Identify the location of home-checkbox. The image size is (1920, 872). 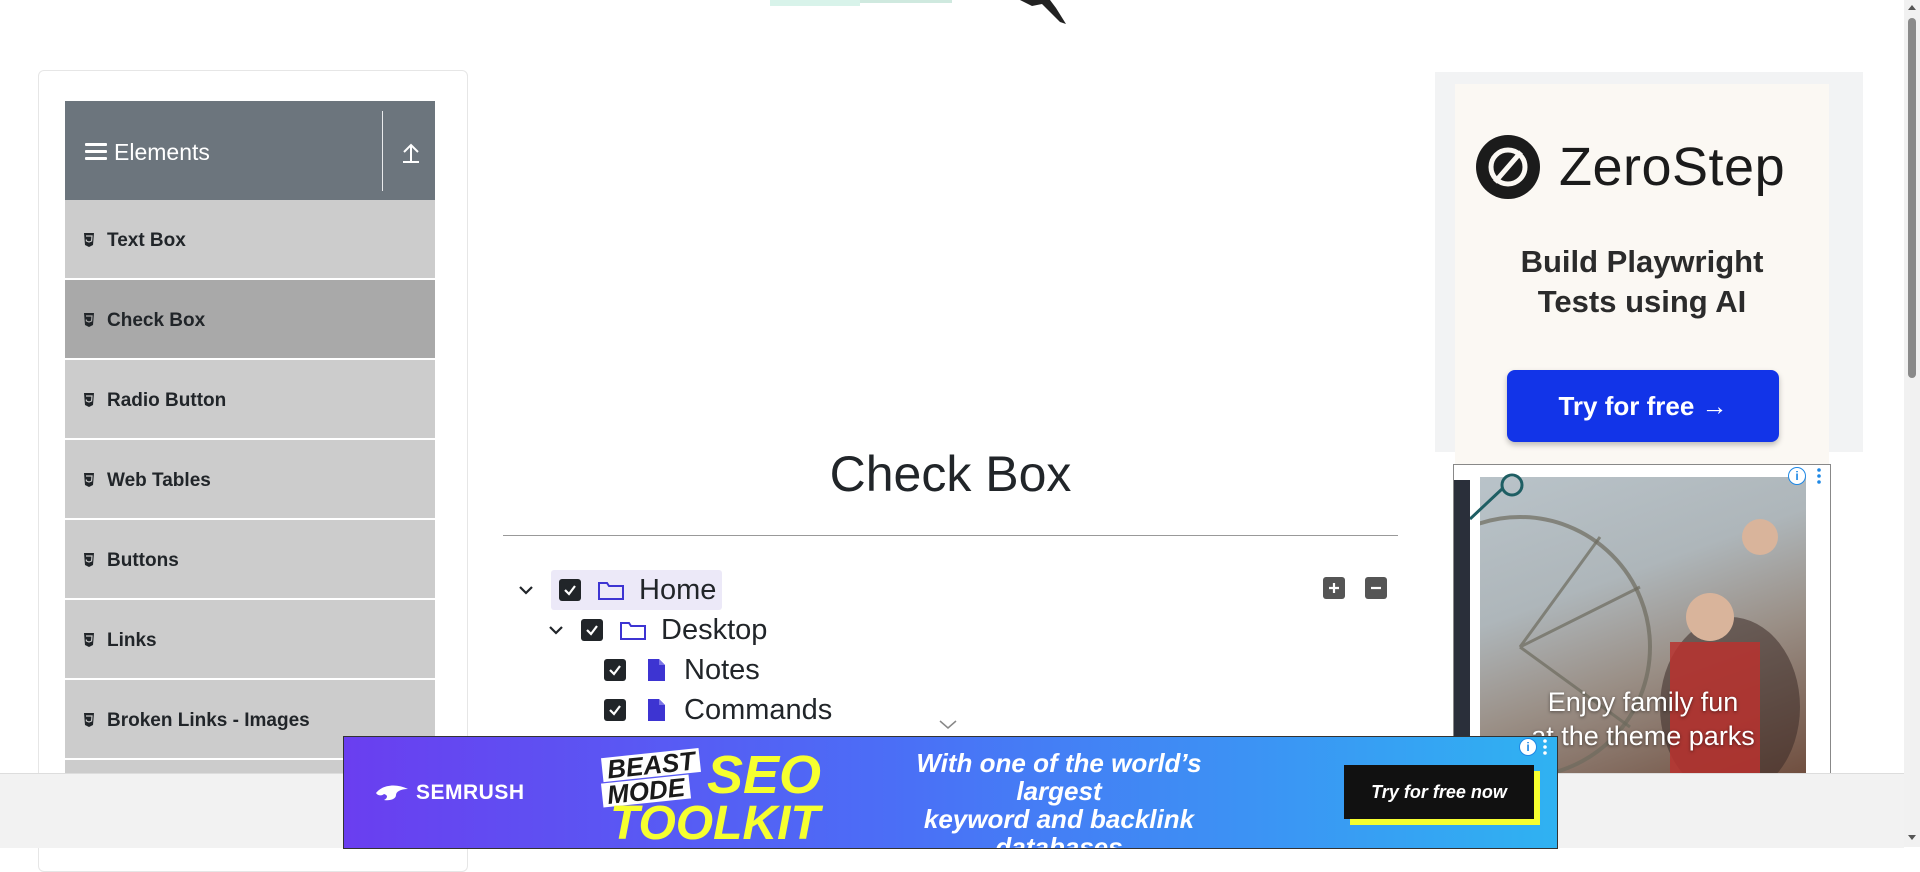
(570, 590).